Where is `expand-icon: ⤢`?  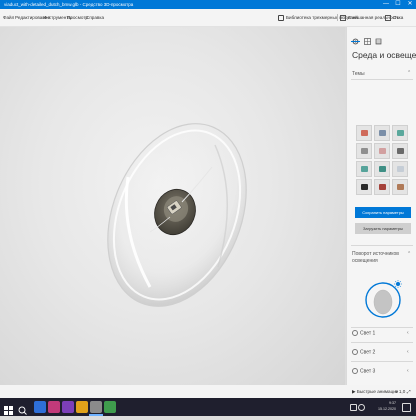
expand-icon: ⤢ is located at coordinates (409, 391).